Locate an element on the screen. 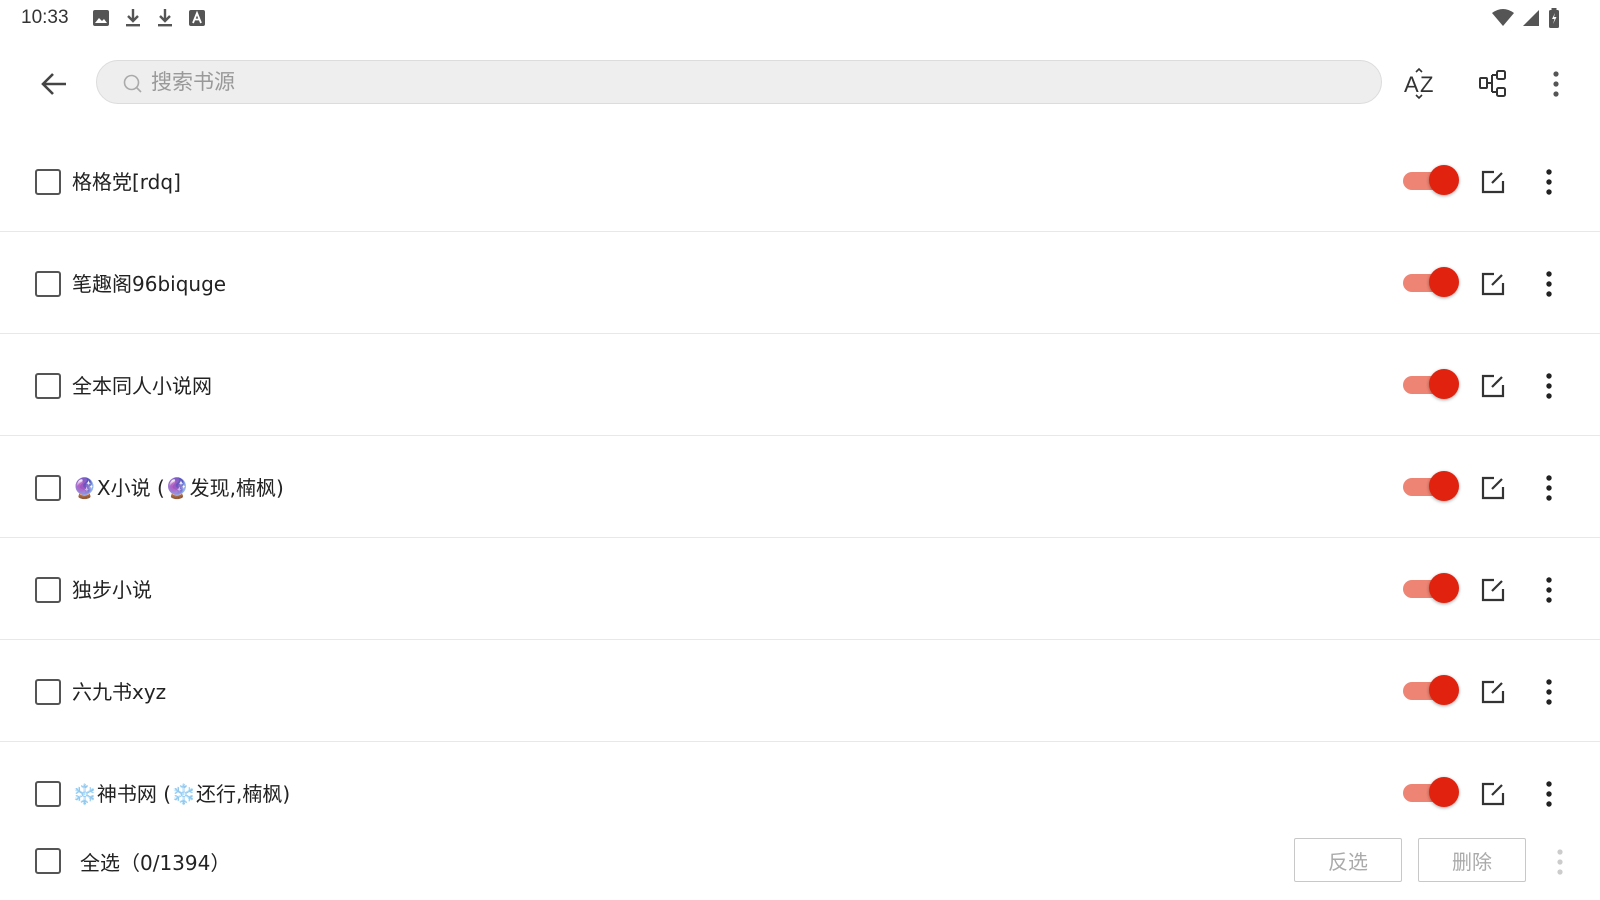 This screenshot has height=900, width=1600. source-name: ❄️神书网 (❄️还行,楠枫) is located at coordinates (181, 794).